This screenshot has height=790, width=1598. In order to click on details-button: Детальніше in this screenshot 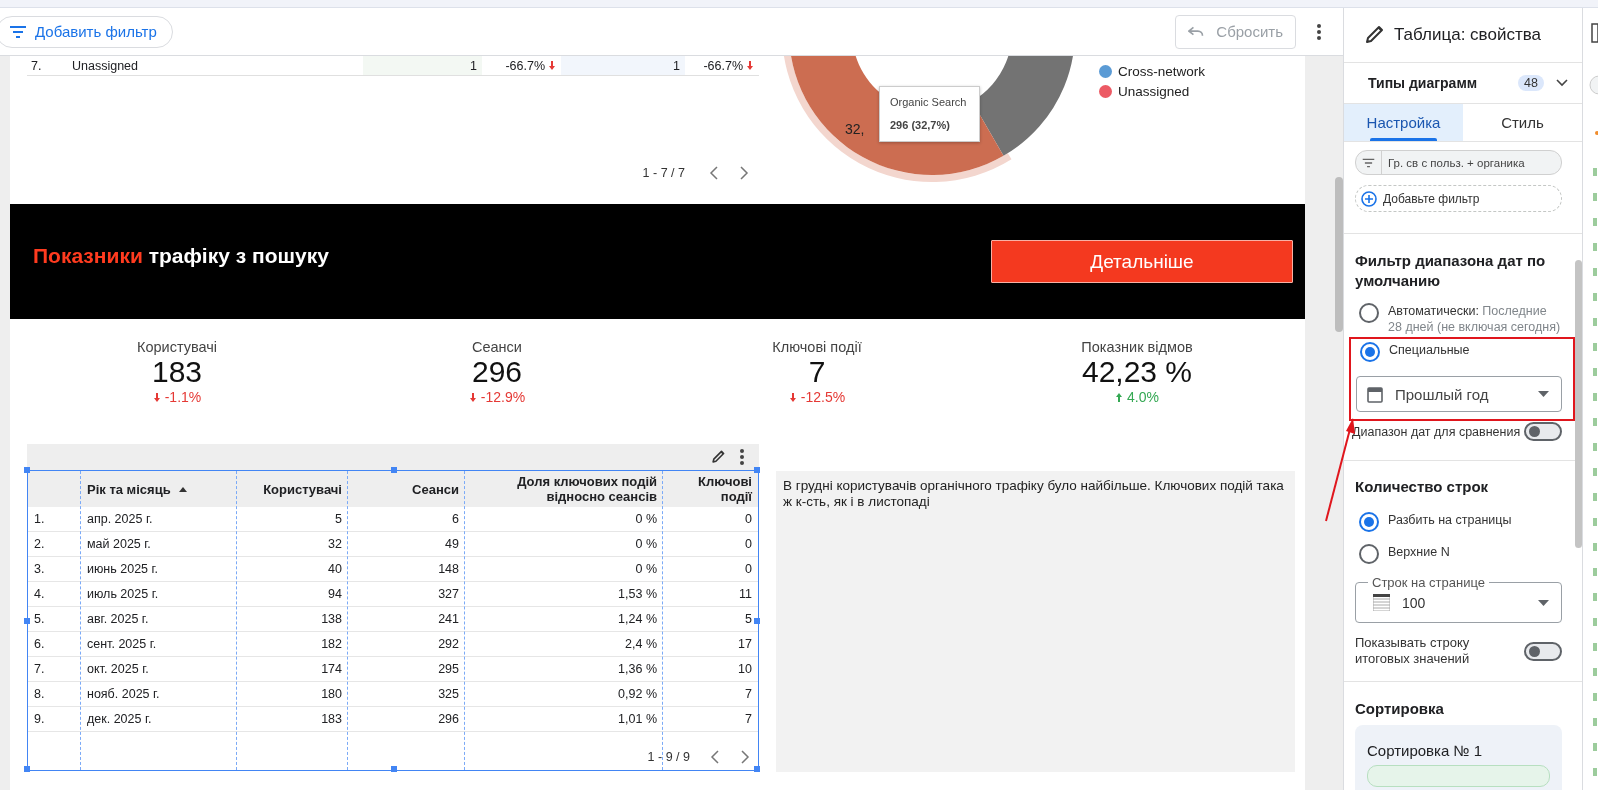, I will do `click(1142, 261)`.